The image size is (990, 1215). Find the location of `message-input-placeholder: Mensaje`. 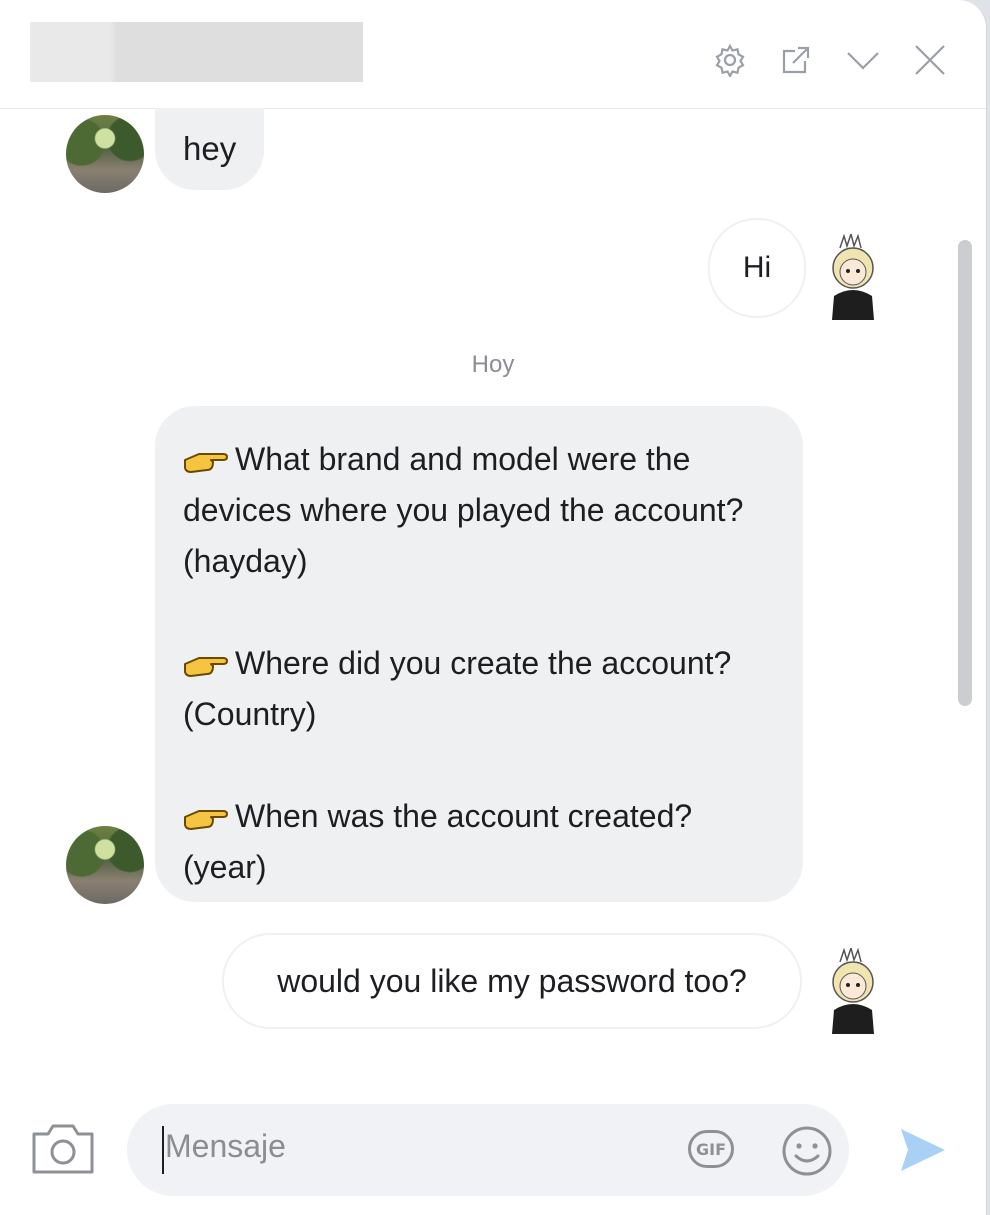

message-input-placeholder: Mensaje is located at coordinates (225, 1146).